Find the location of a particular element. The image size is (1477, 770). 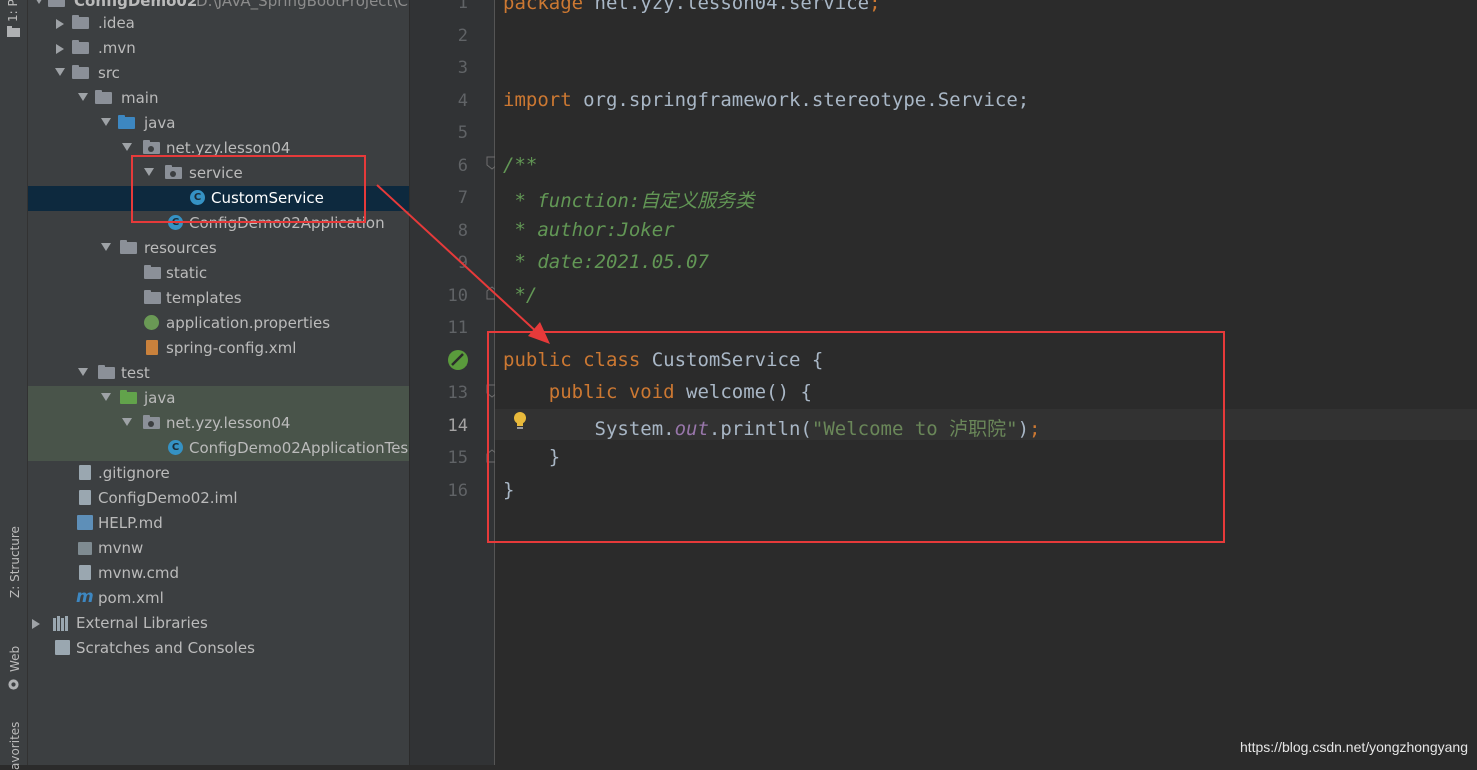

tree-row-mvnw: mvnw is located at coordinates (218, 548).